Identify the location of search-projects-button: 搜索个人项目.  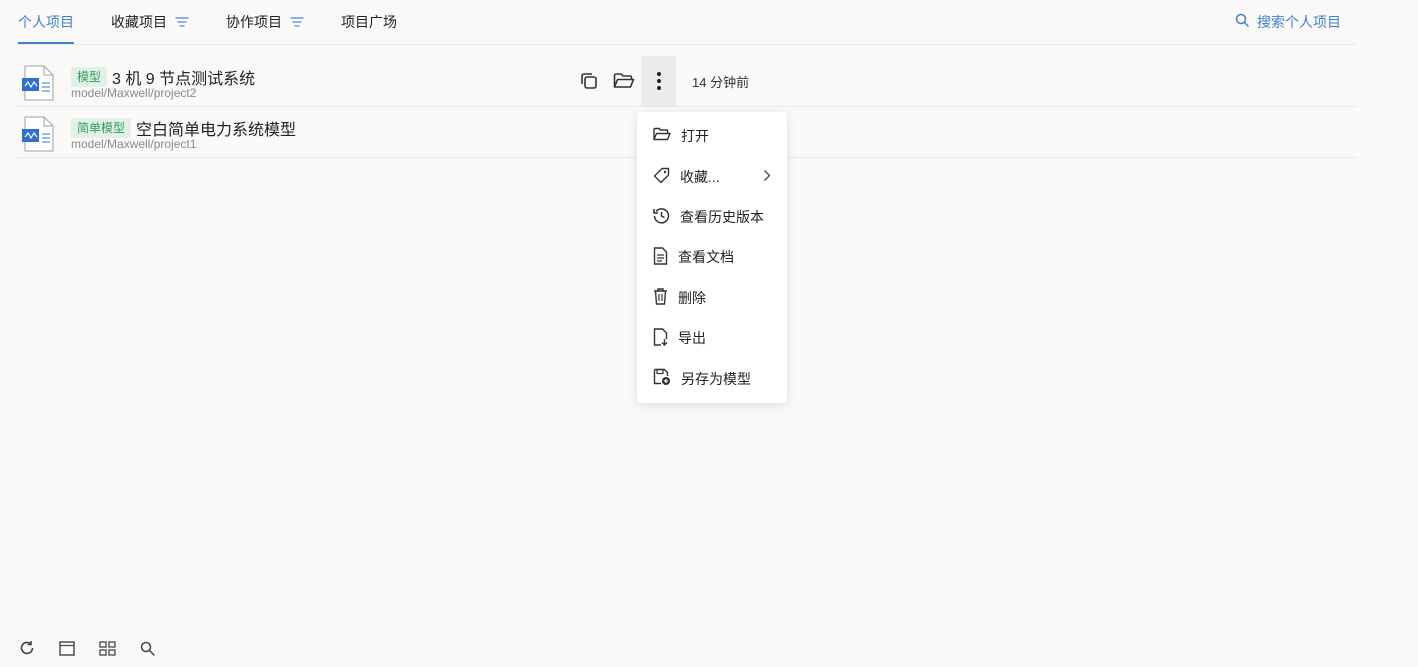
(1288, 21).